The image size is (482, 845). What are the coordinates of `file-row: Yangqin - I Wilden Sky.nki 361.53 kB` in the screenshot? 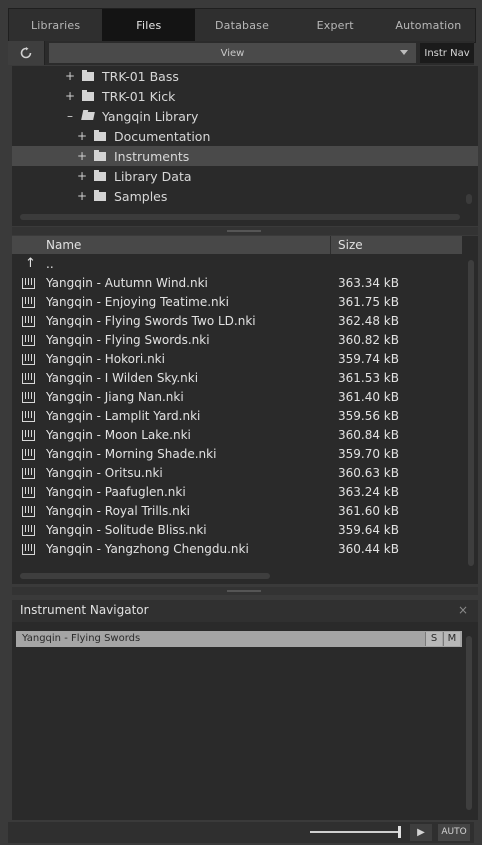 It's located at (237, 378).